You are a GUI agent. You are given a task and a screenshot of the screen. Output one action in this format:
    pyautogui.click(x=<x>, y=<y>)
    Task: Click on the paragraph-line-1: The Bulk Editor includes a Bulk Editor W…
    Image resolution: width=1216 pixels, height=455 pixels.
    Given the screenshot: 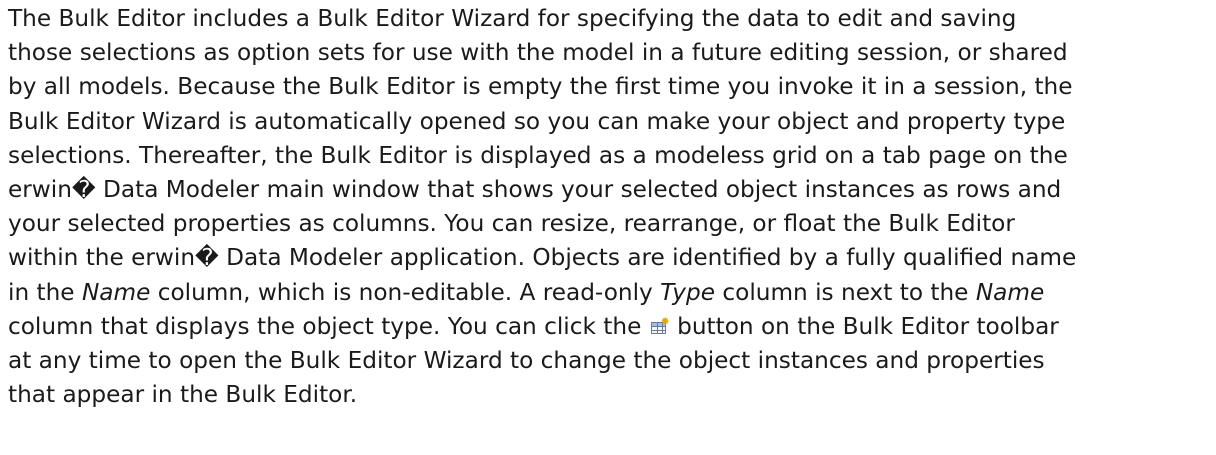 What is the action you would take?
    pyautogui.click(x=512, y=18)
    